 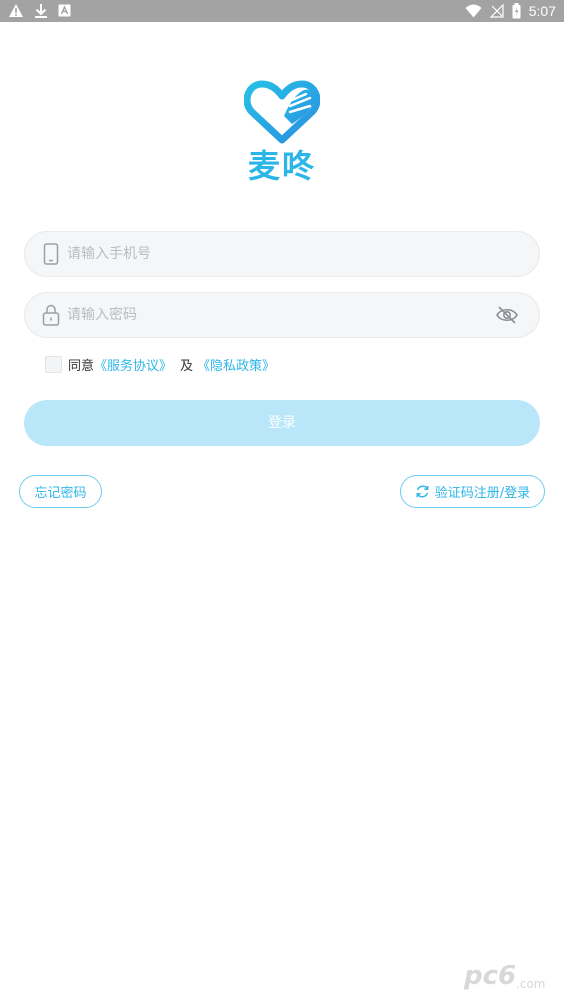 I want to click on login-button: 登录, so click(x=282, y=423).